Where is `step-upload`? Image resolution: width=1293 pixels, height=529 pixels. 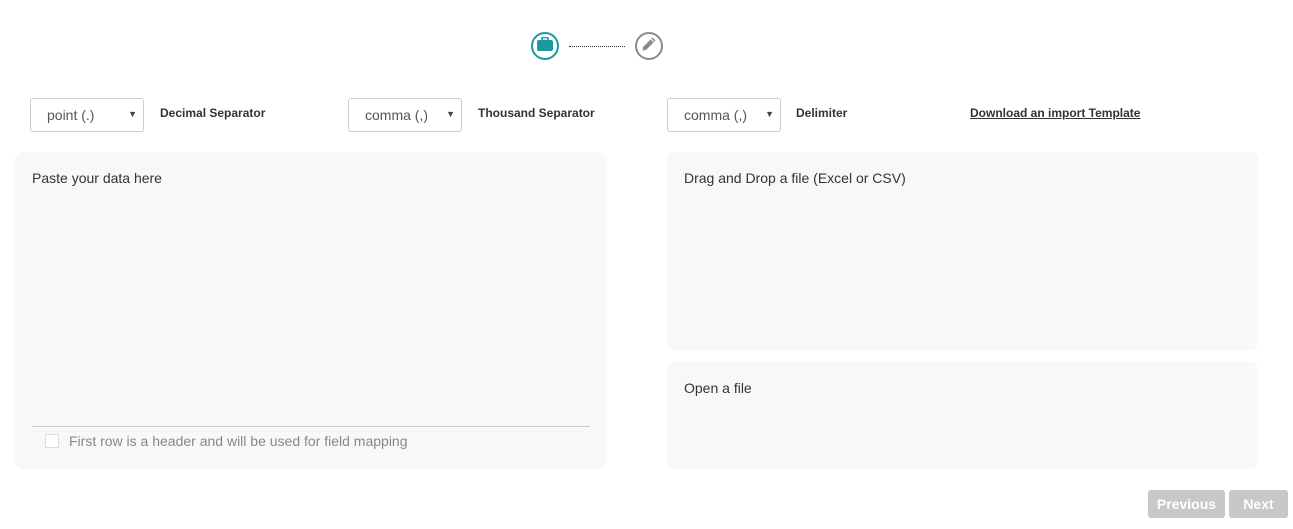 step-upload is located at coordinates (545, 46).